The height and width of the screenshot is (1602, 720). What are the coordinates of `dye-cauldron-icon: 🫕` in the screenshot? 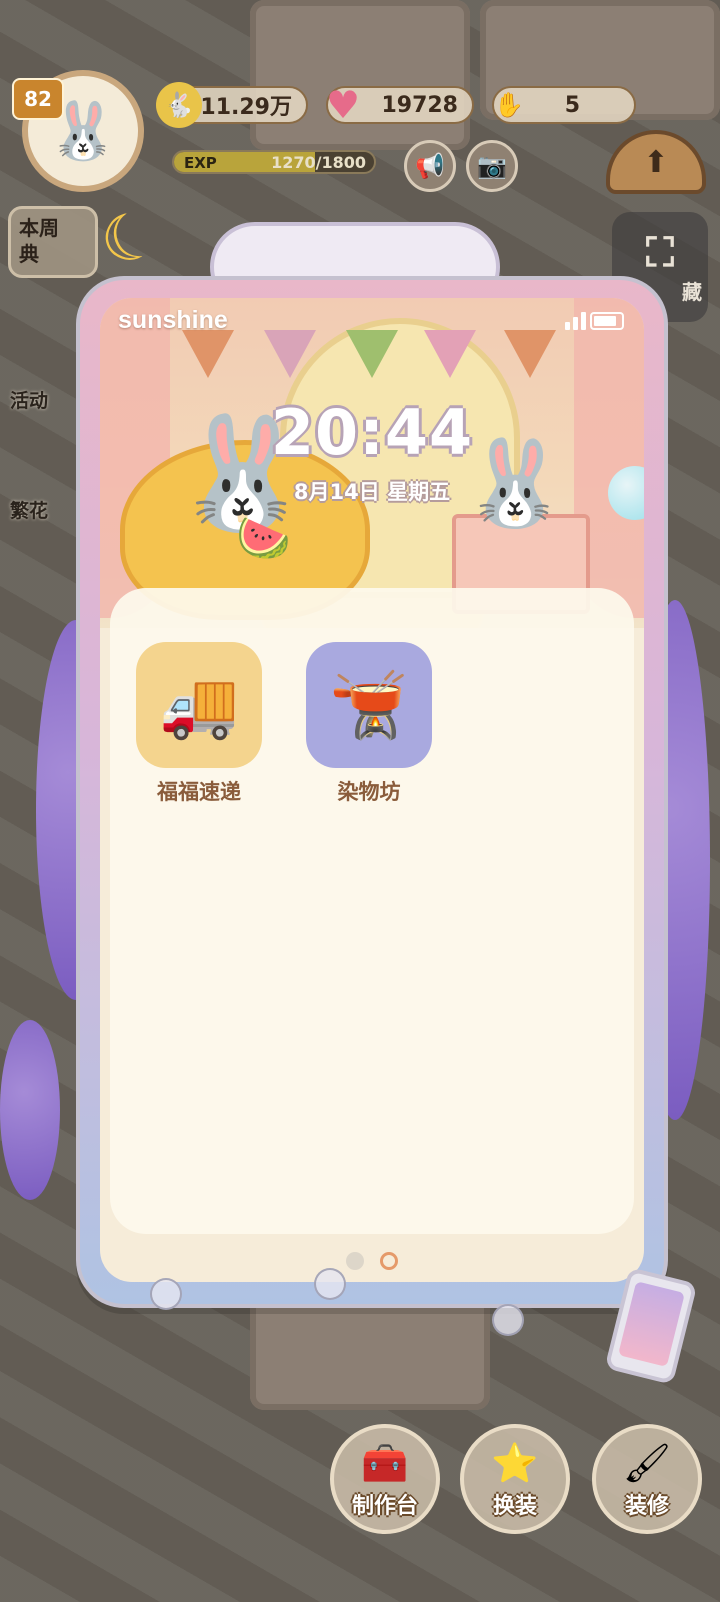 It's located at (369, 705).